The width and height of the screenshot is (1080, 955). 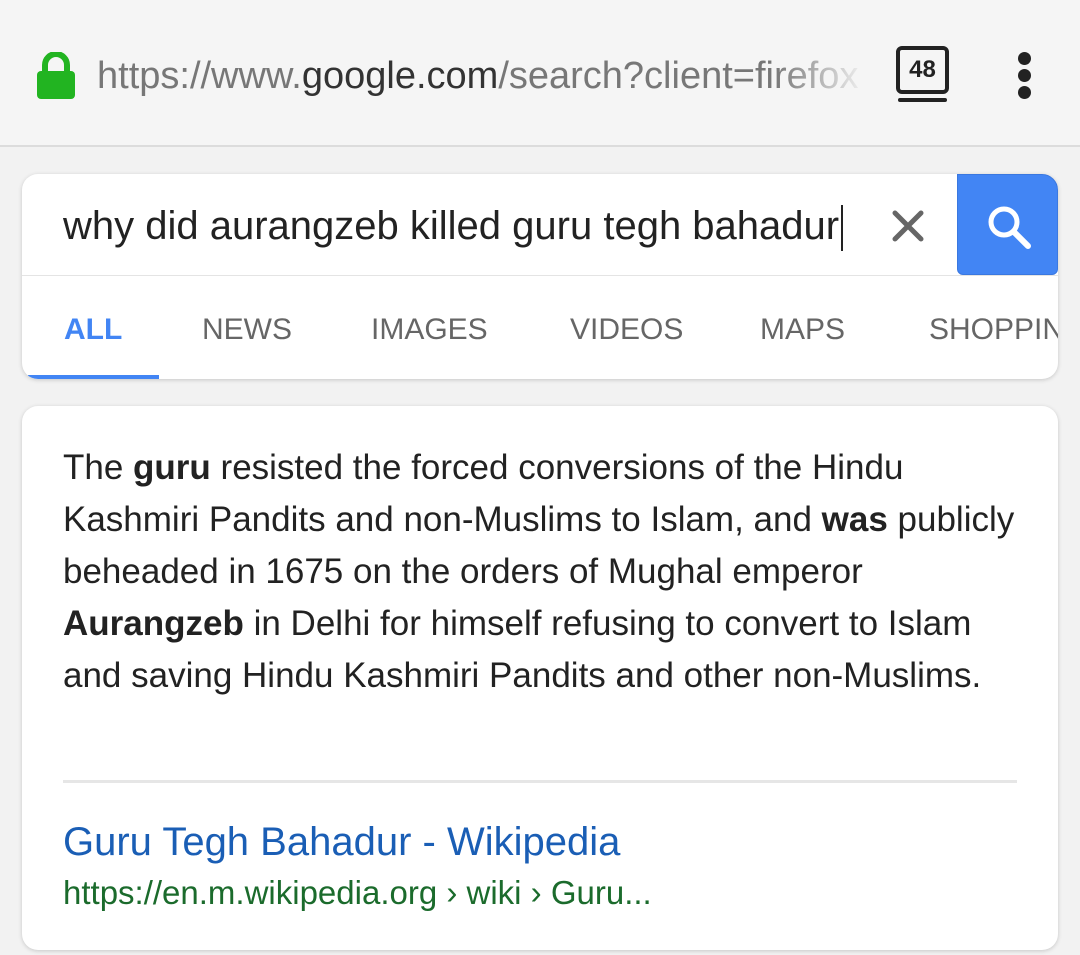 What do you see at coordinates (199, 76) in the screenshot?
I see `url-scheme: https://www.` at bounding box center [199, 76].